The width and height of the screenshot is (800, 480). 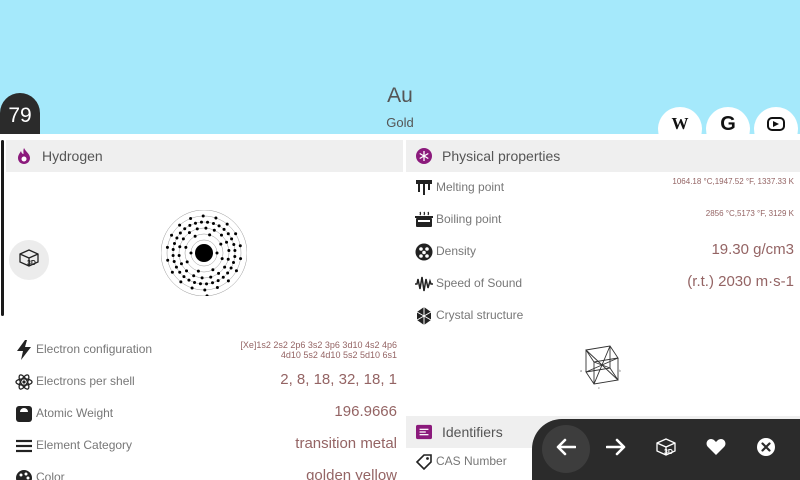 I want to click on close-button, so click(x=766, y=449).